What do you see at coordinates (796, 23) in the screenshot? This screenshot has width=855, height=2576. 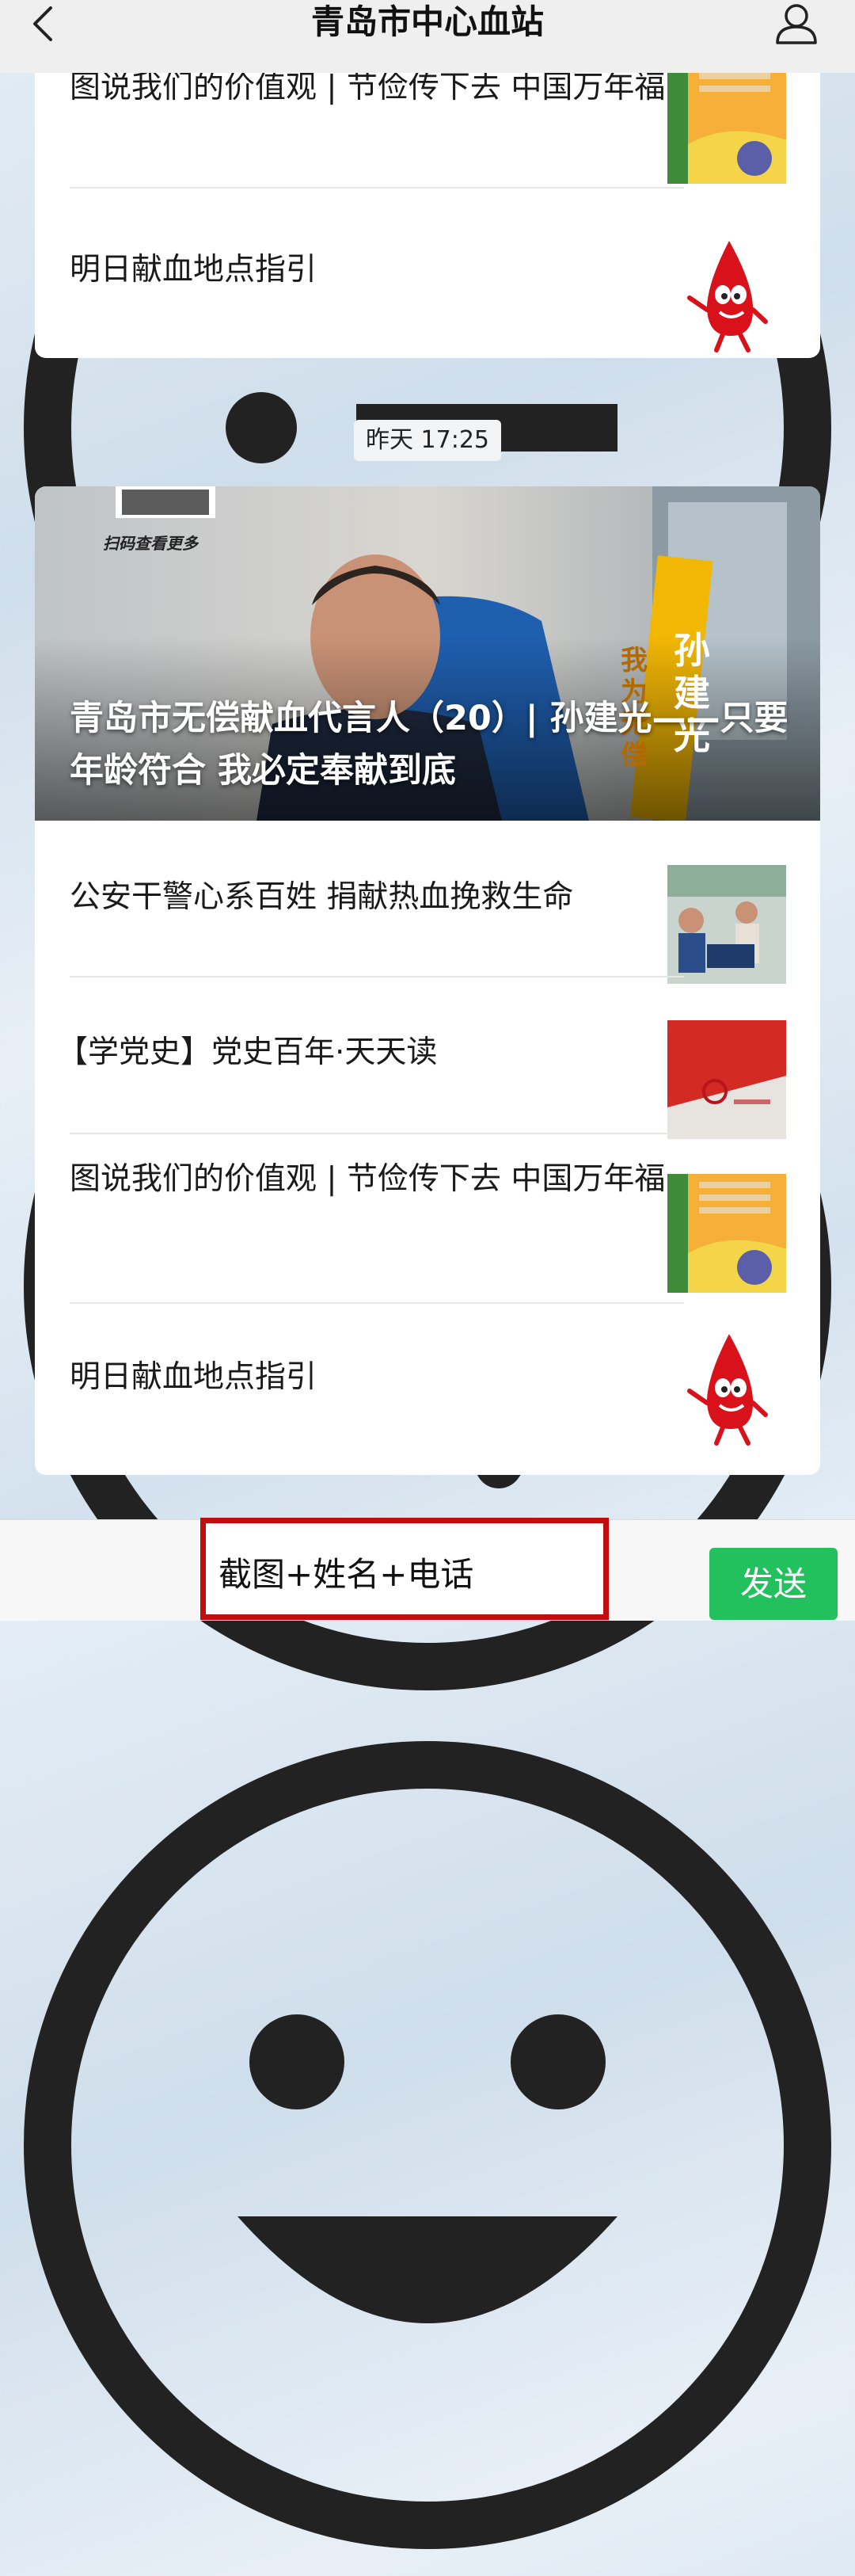 I see `profile-icon` at bounding box center [796, 23].